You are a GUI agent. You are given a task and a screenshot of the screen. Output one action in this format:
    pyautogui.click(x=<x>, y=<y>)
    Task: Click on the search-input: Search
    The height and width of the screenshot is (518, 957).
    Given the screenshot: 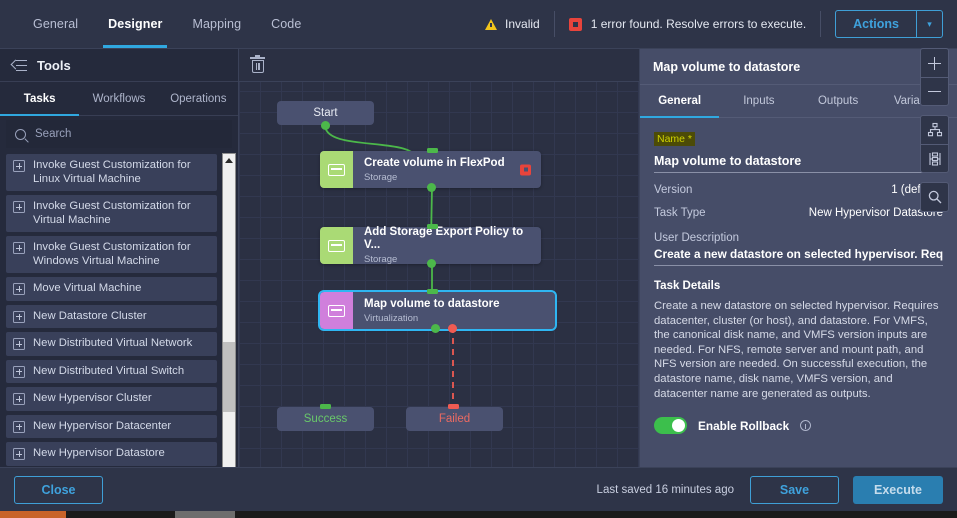 What is the action you would take?
    pyautogui.click(x=119, y=134)
    